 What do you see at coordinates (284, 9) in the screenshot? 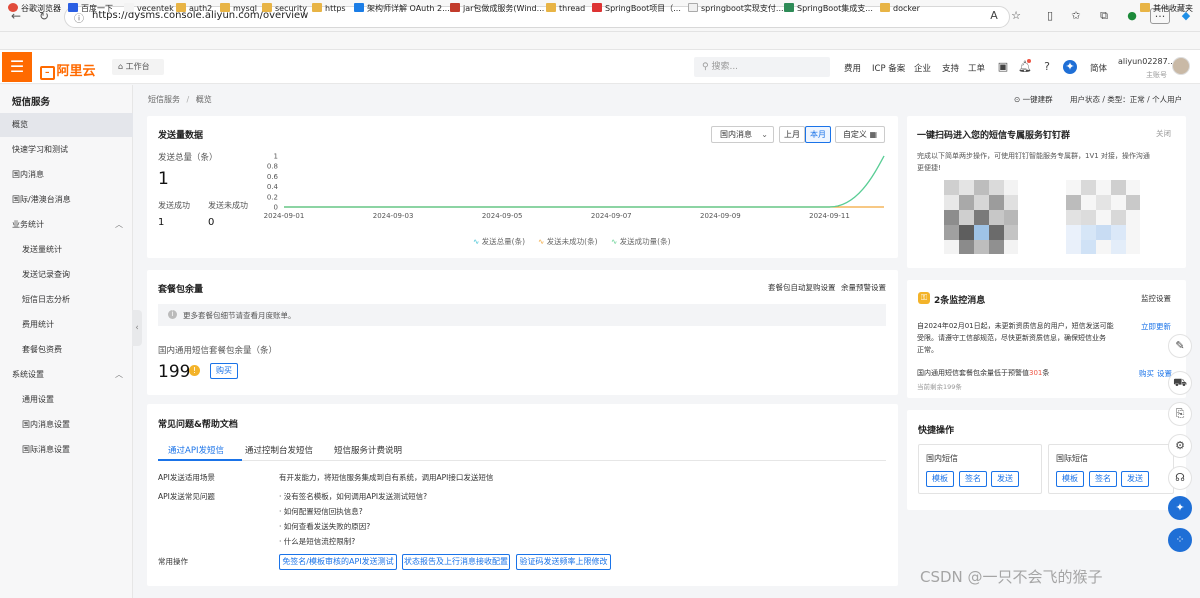
I see `bookmark-item: security` at bounding box center [284, 9].